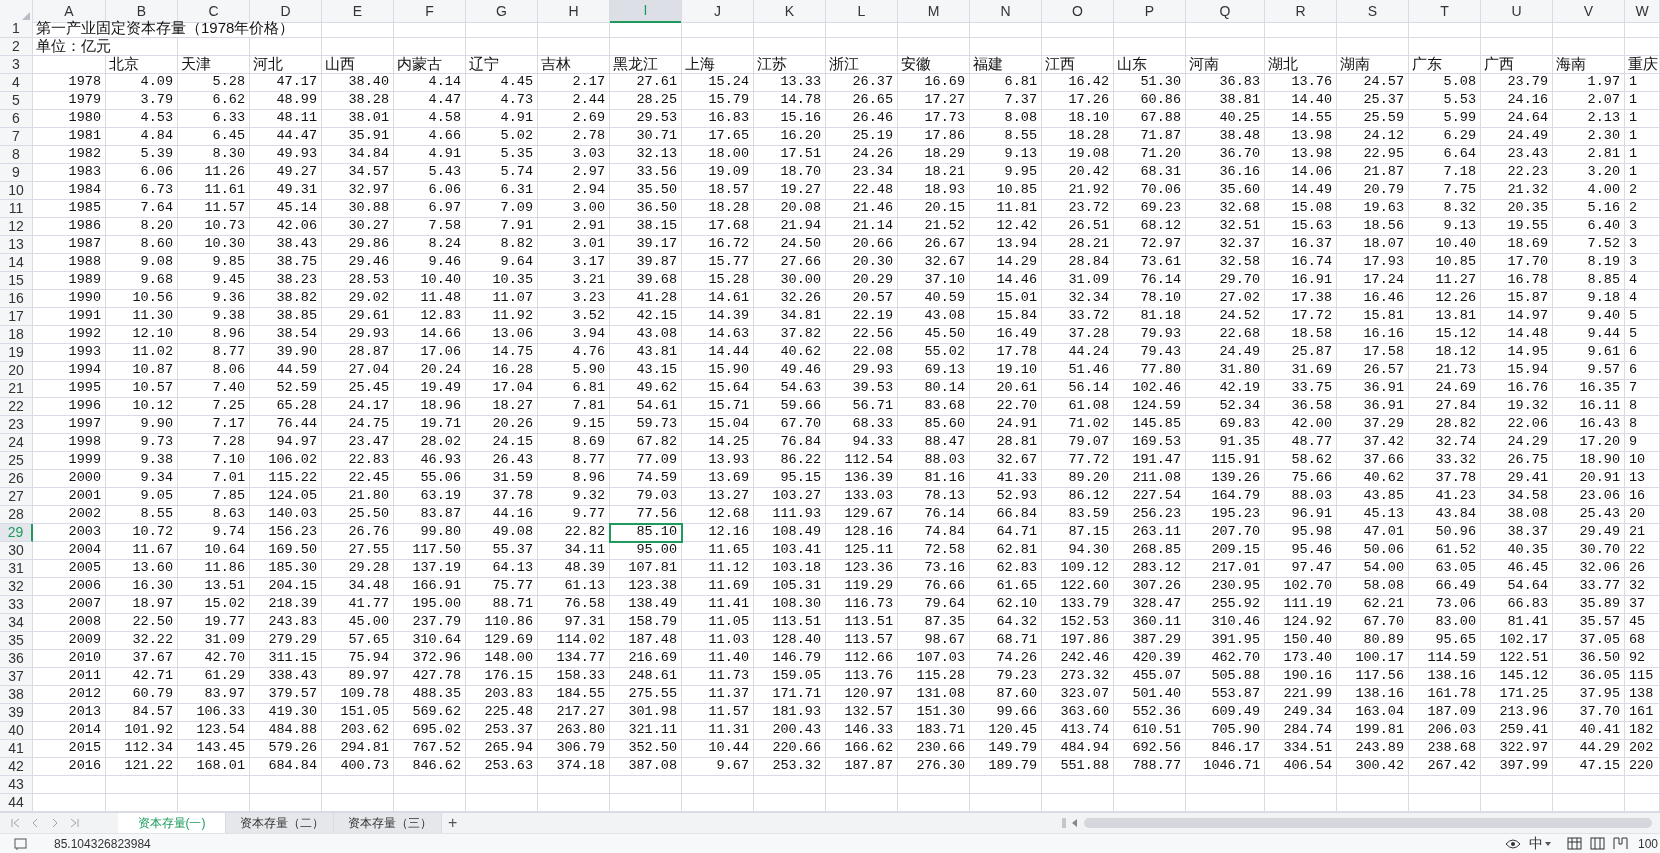  I want to click on row-header: 38, so click(16, 695).